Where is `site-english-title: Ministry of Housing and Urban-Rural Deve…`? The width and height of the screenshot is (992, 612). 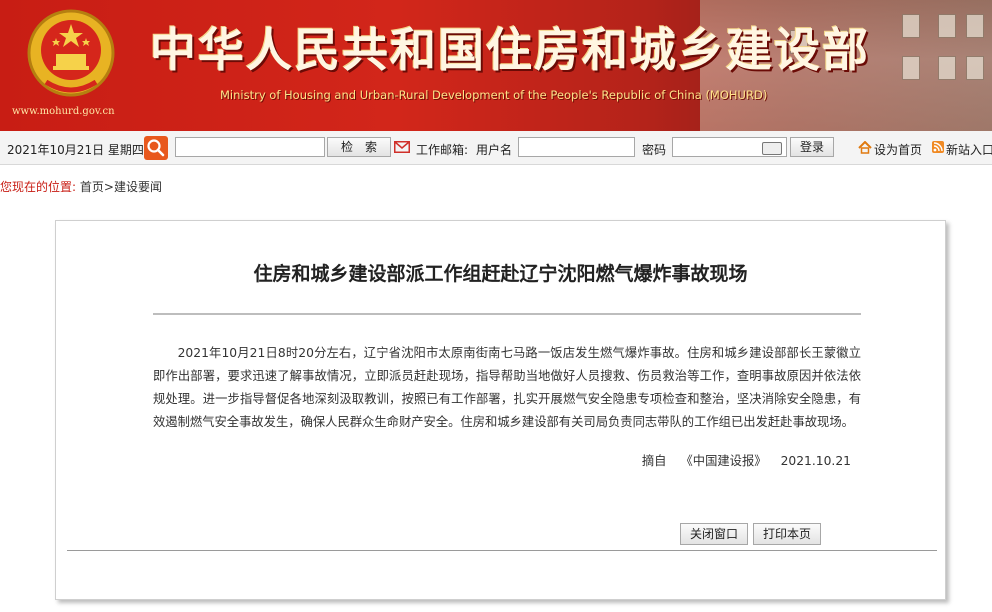 site-english-title: Ministry of Housing and Urban-Rural Deve… is located at coordinates (494, 95).